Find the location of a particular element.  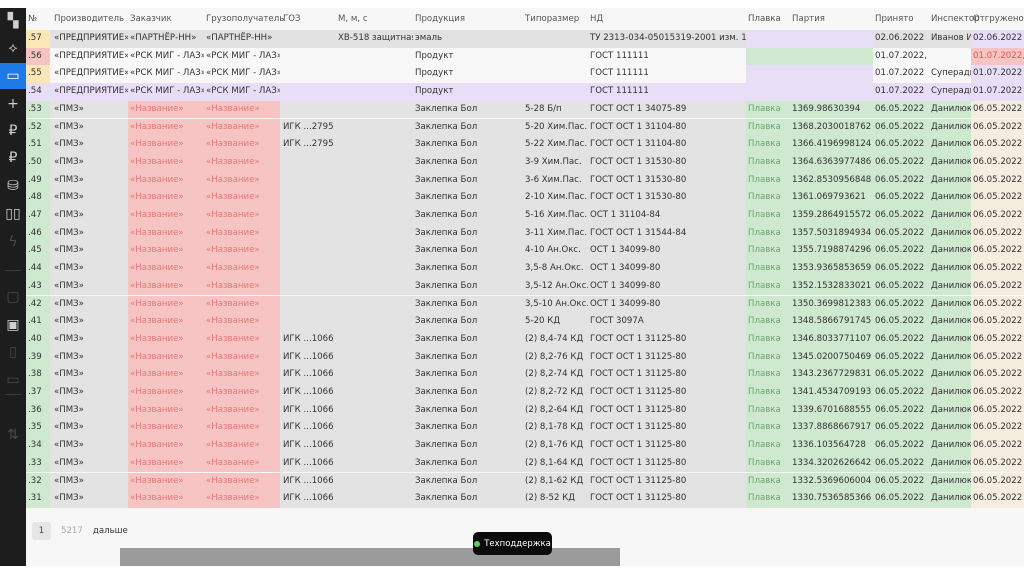

cell-nd: ОСТ 1 34099-80 is located at coordinates (625, 285).